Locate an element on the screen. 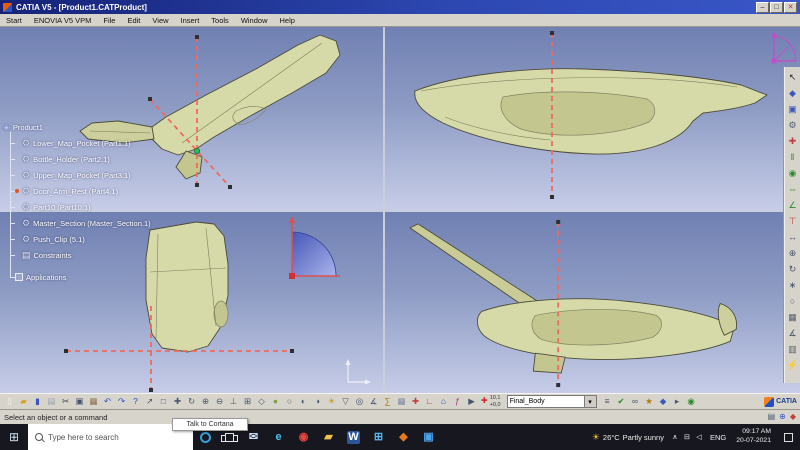  rotate-icon: ↻ is located at coordinates (191, 401).